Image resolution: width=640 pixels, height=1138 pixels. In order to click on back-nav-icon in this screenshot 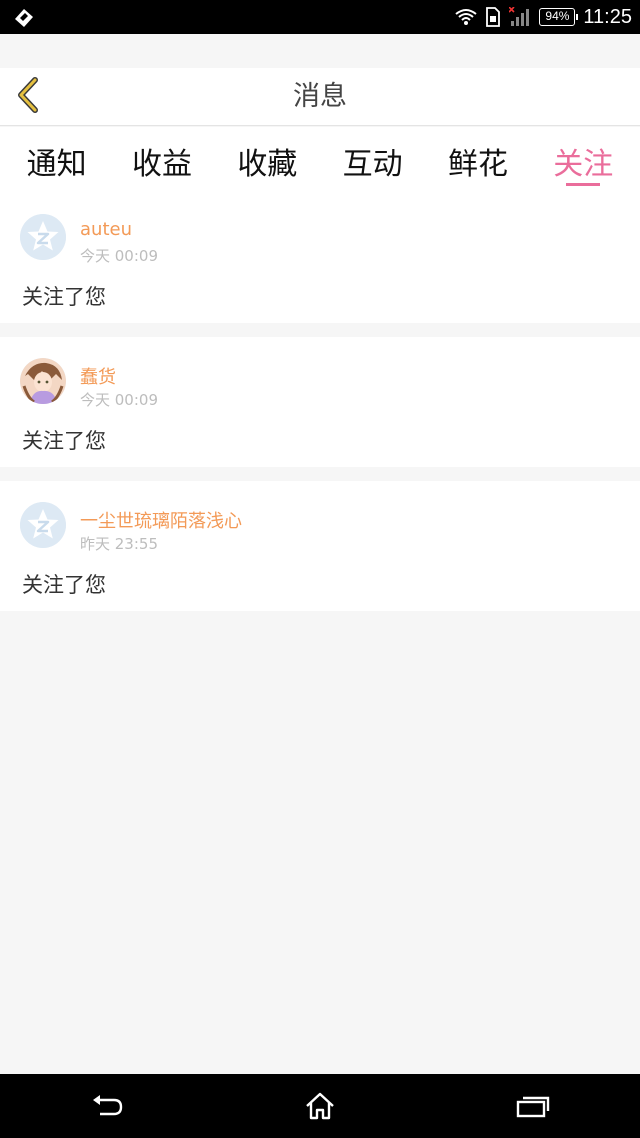, I will do `click(107, 1106)`.